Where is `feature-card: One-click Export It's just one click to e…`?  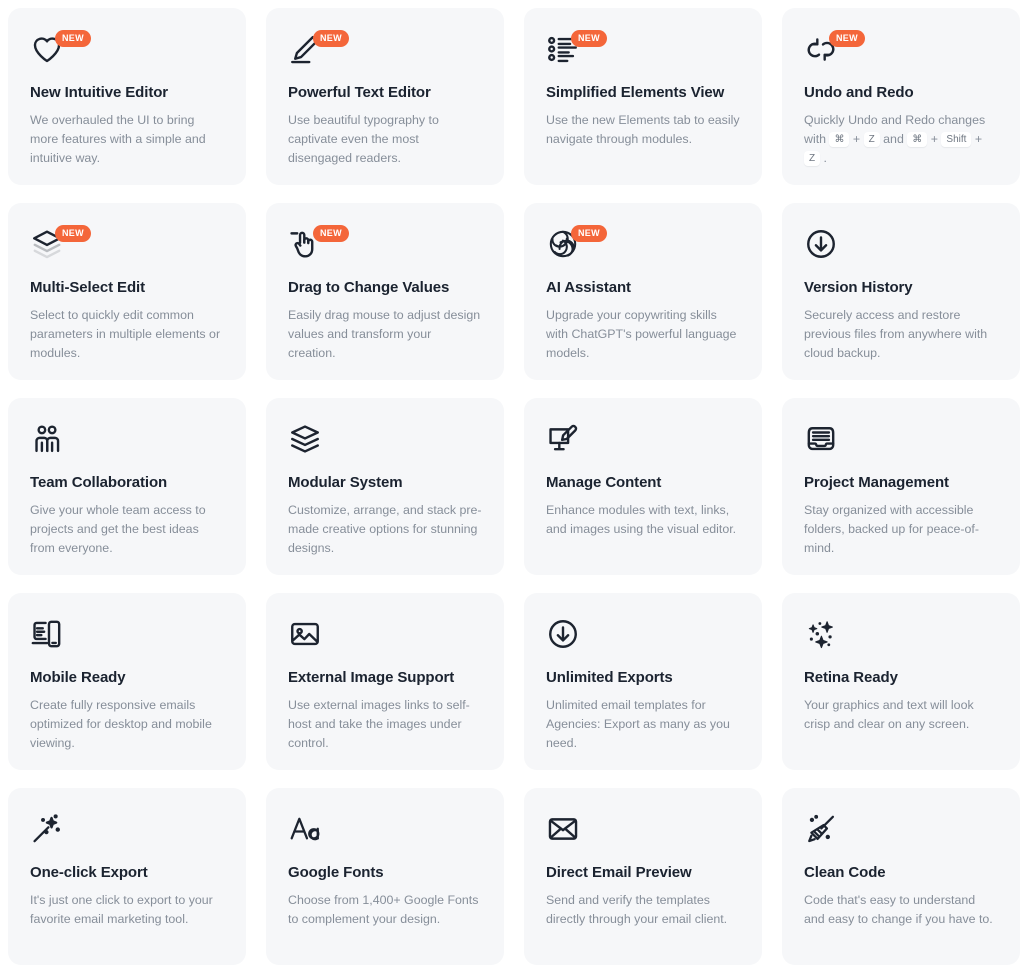 feature-card: One-click Export It's just one click to e… is located at coordinates (127, 876).